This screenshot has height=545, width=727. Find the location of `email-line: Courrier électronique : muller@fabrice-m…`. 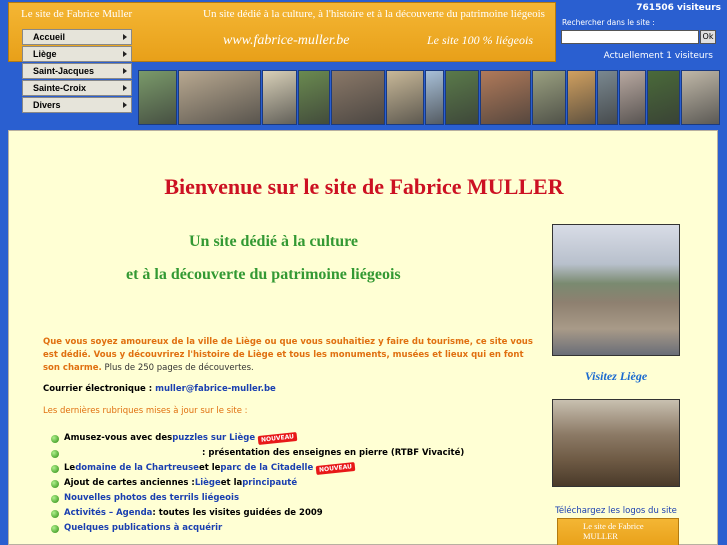

email-line: Courrier électronique : muller@fabrice-m… is located at coordinates (159, 389).